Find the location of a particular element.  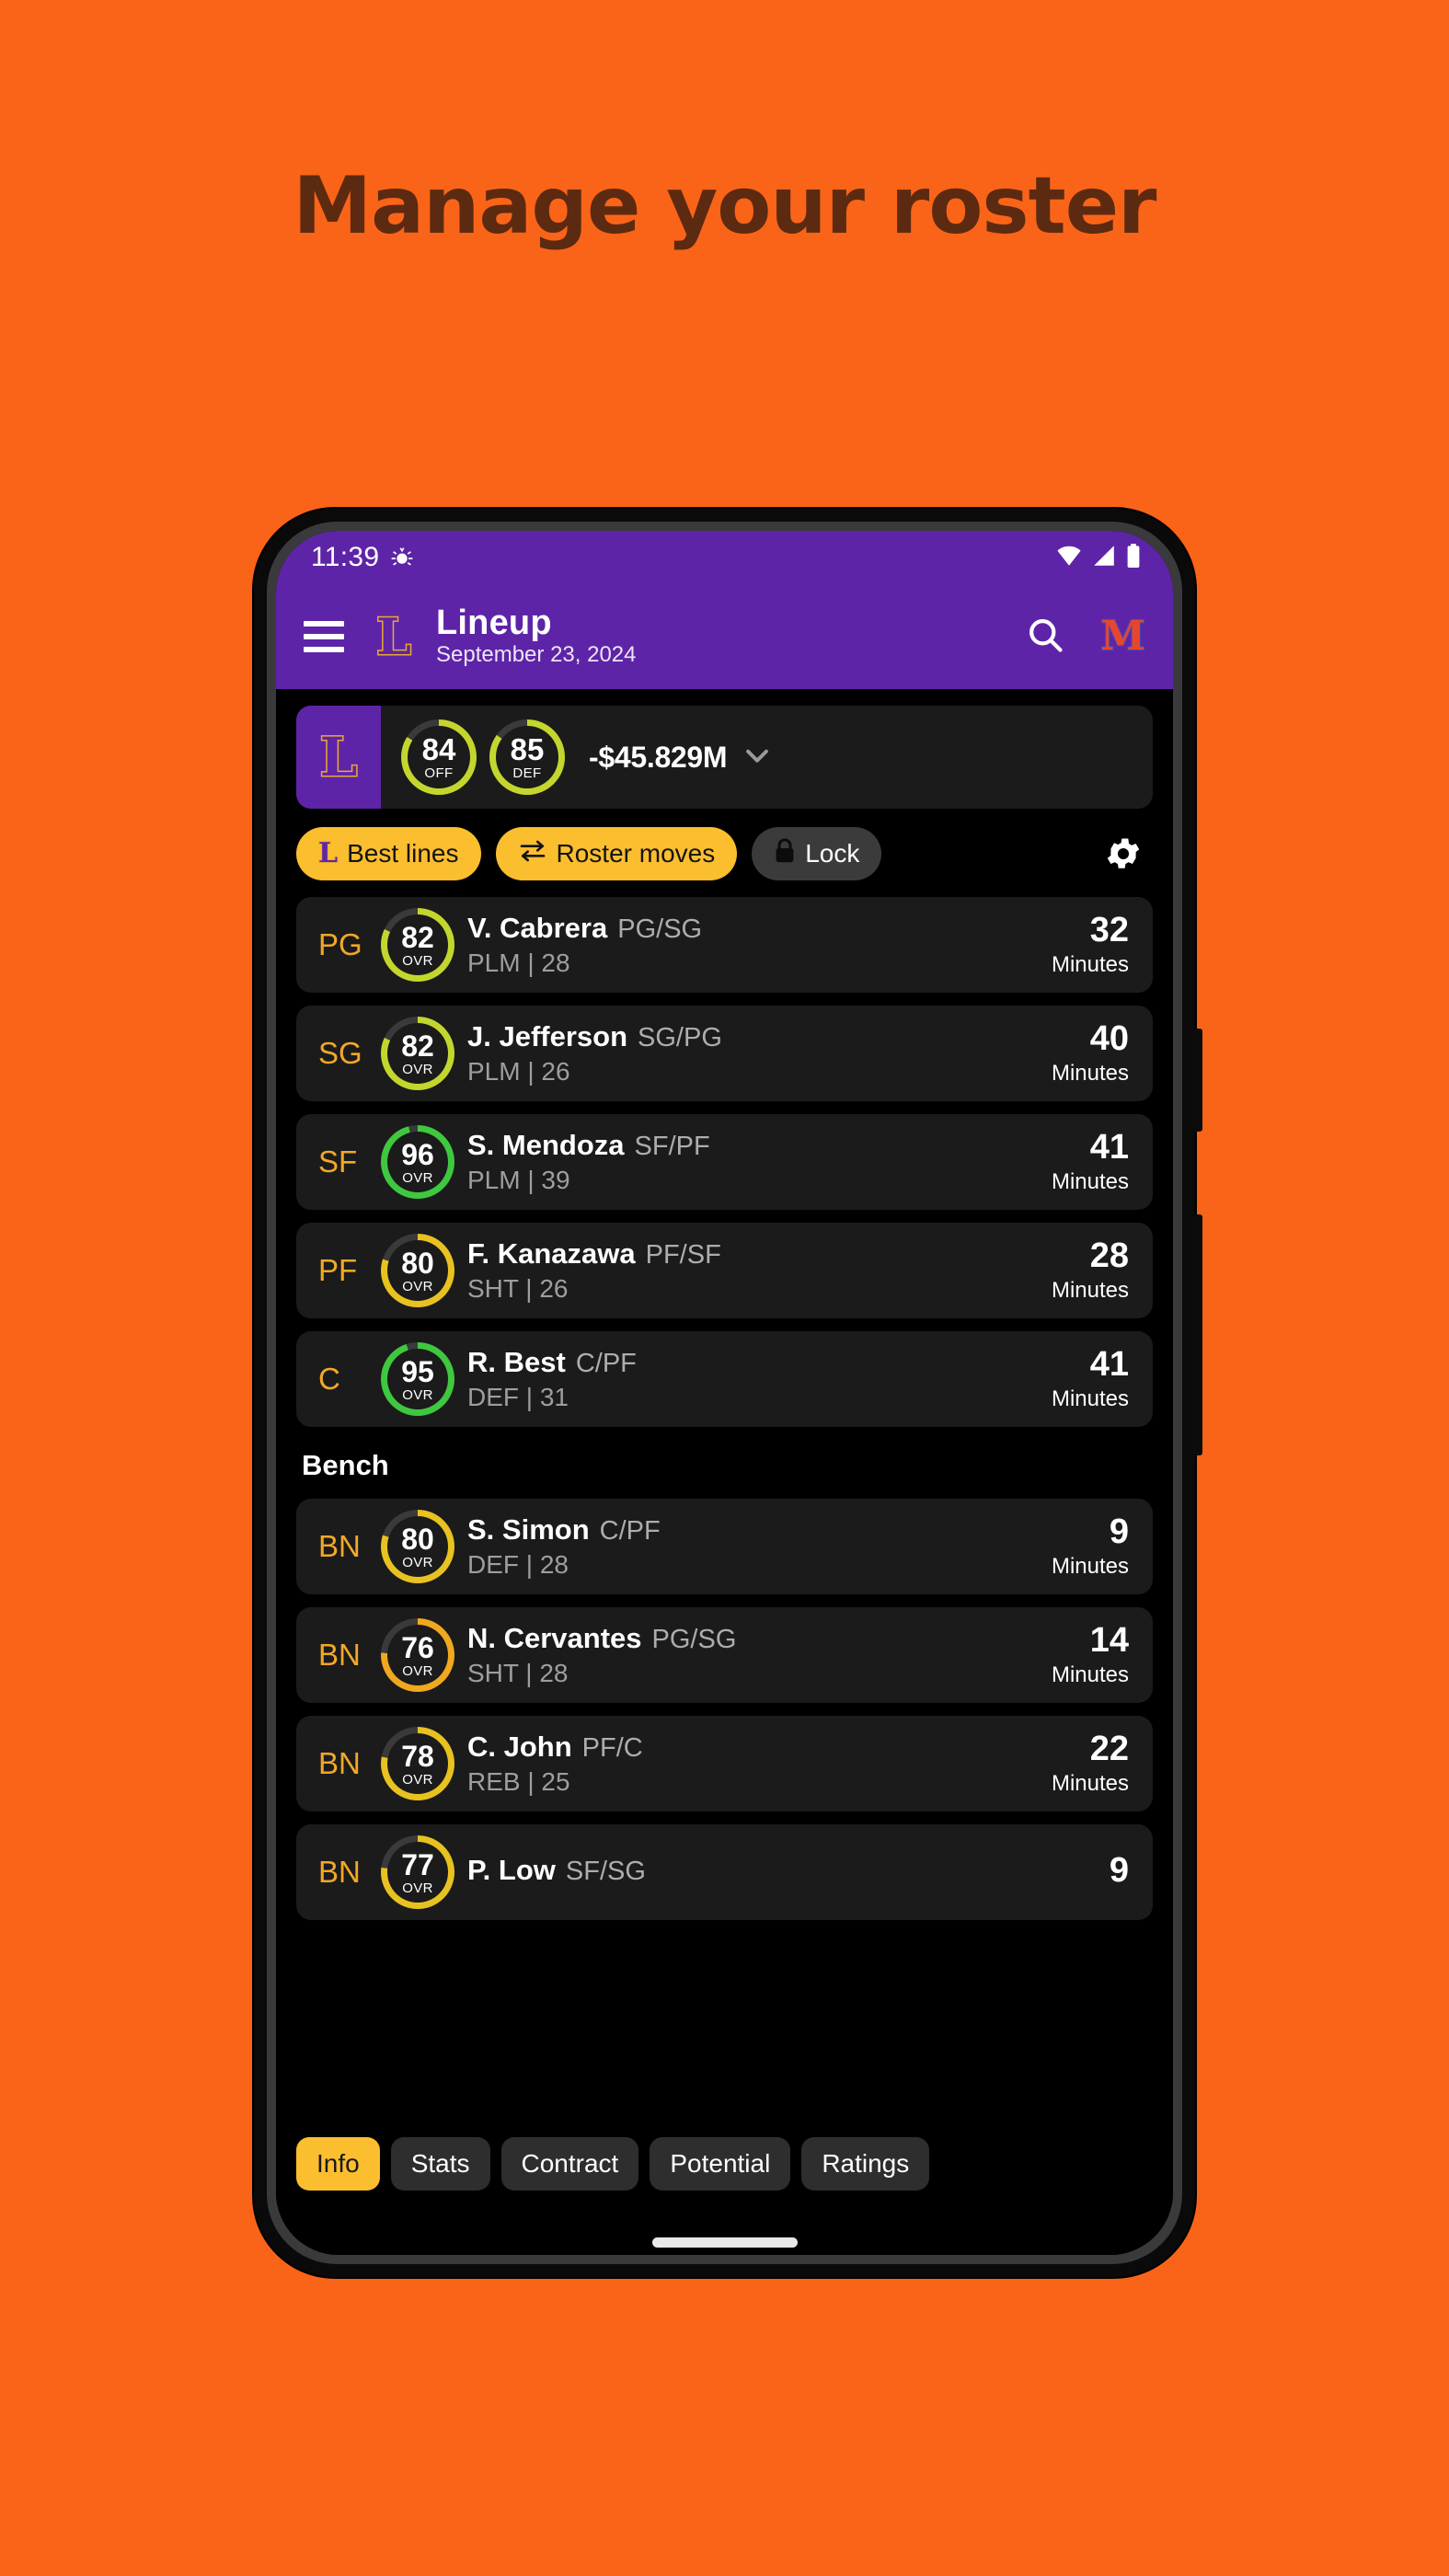

home-indicator is located at coordinates (724, 2242).